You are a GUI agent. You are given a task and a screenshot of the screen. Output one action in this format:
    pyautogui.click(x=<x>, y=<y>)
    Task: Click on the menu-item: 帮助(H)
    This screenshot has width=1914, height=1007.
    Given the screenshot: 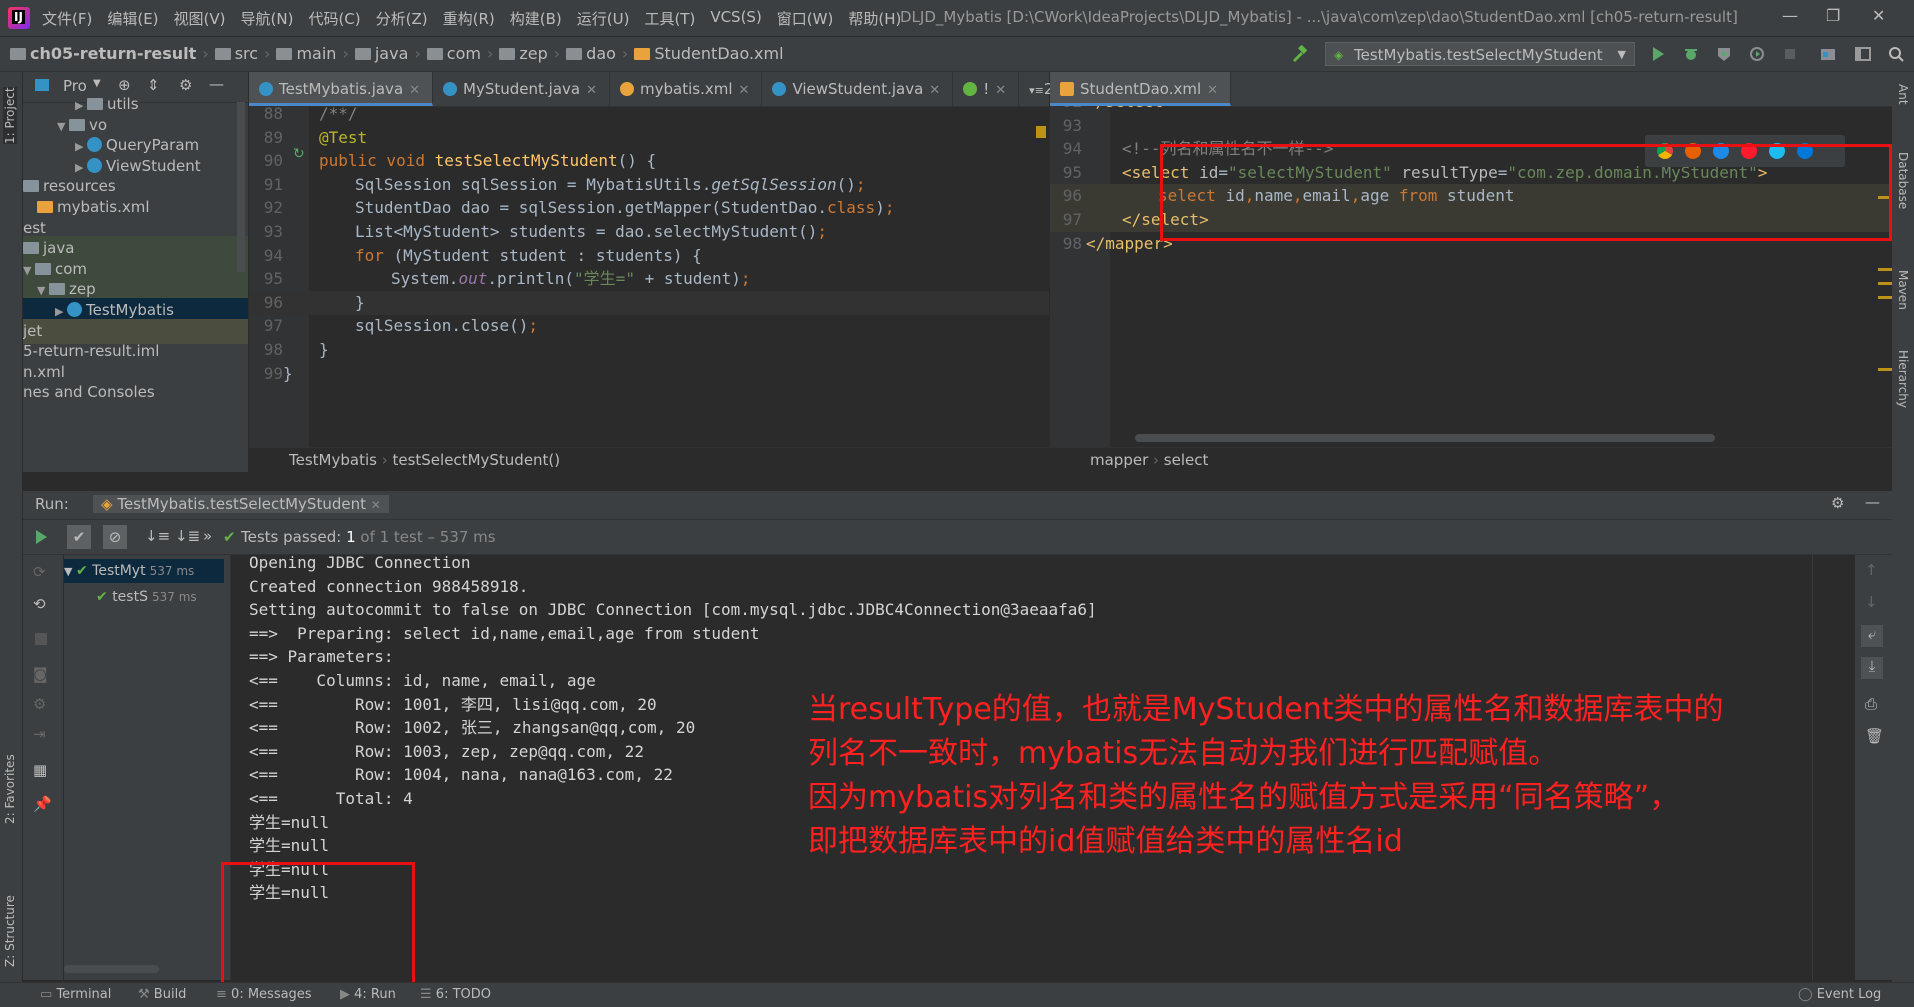 What is the action you would take?
    pyautogui.click(x=874, y=18)
    